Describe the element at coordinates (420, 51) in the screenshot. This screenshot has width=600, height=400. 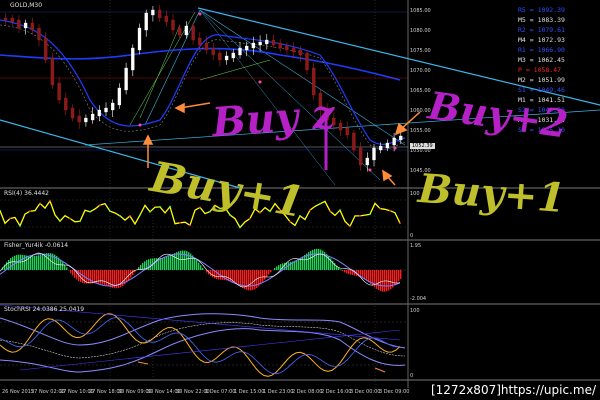
I see `price-scale-tick: 1075.00` at that location.